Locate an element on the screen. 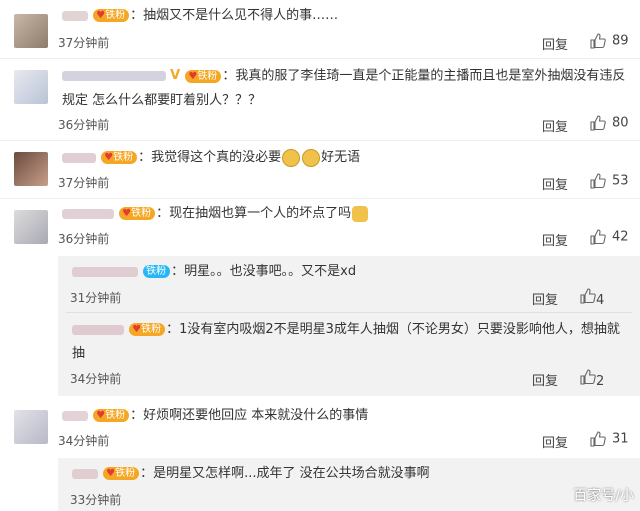 Image resolution: width=640 pixels, height=511 pixels. reply-list: ♥铁粉 ：是明星又怎样啊...成年了 没在公共场合就没事啊 33分钟前 is located at coordinates (349, 484).